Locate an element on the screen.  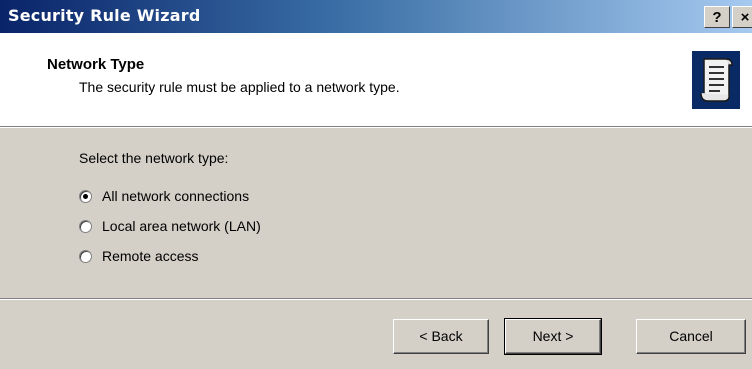
help-button: ? is located at coordinates (717, 17).